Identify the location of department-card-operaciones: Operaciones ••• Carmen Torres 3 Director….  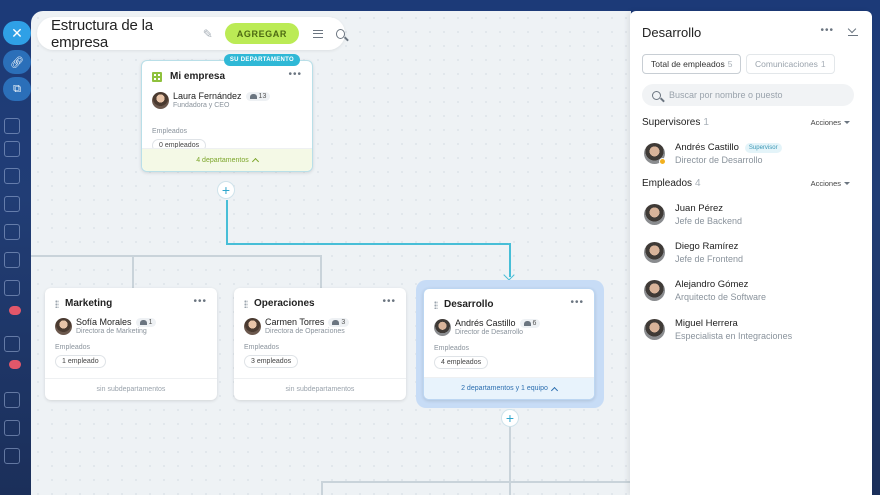
(320, 344).